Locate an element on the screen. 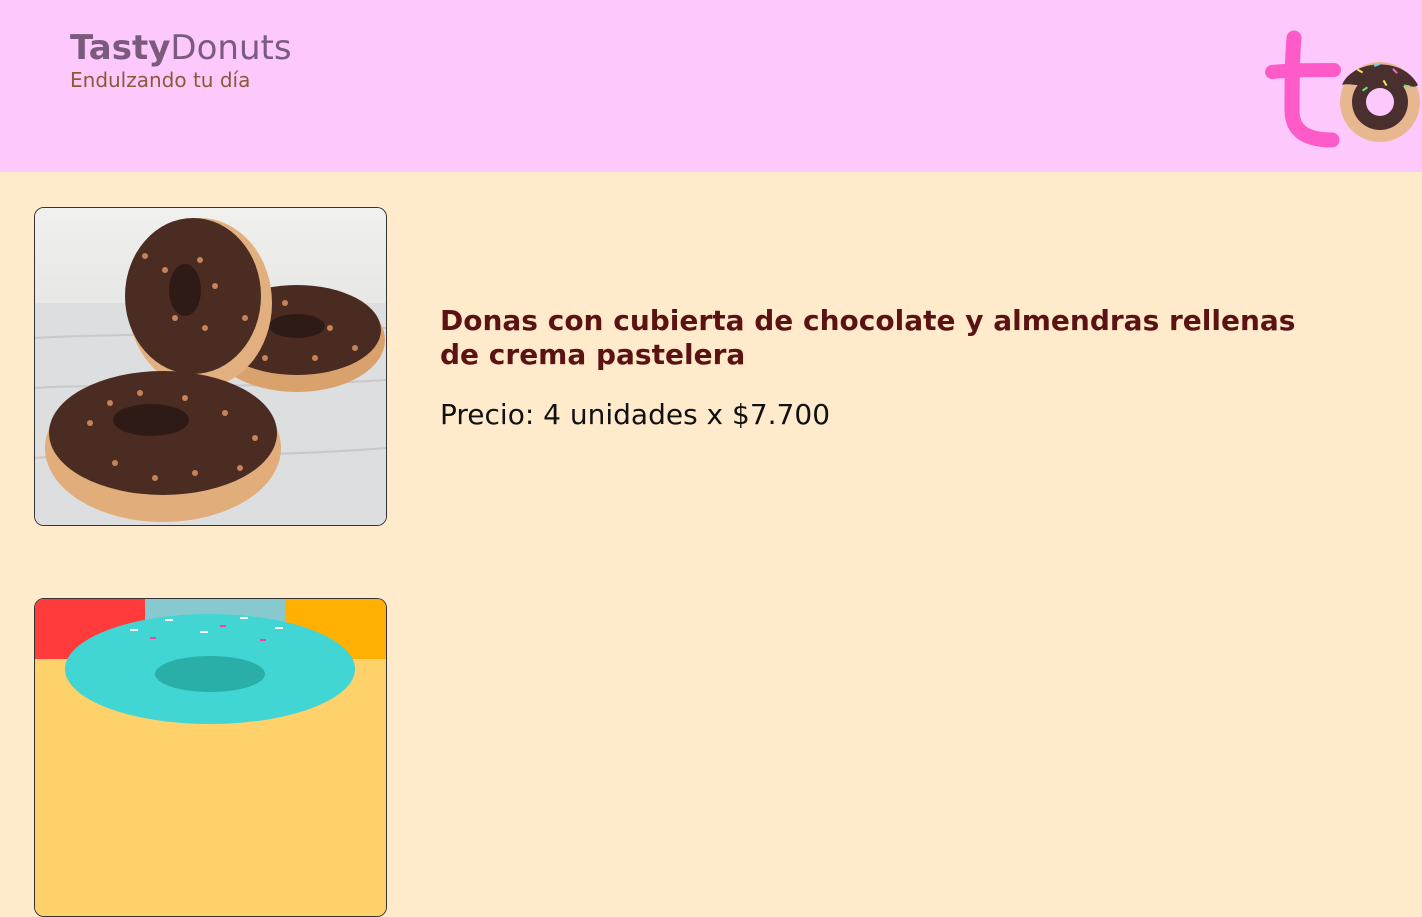 Image resolution: width=1422 pixels, height=917 pixels. td-donut-logo-icon is located at coordinates (1342, 90).